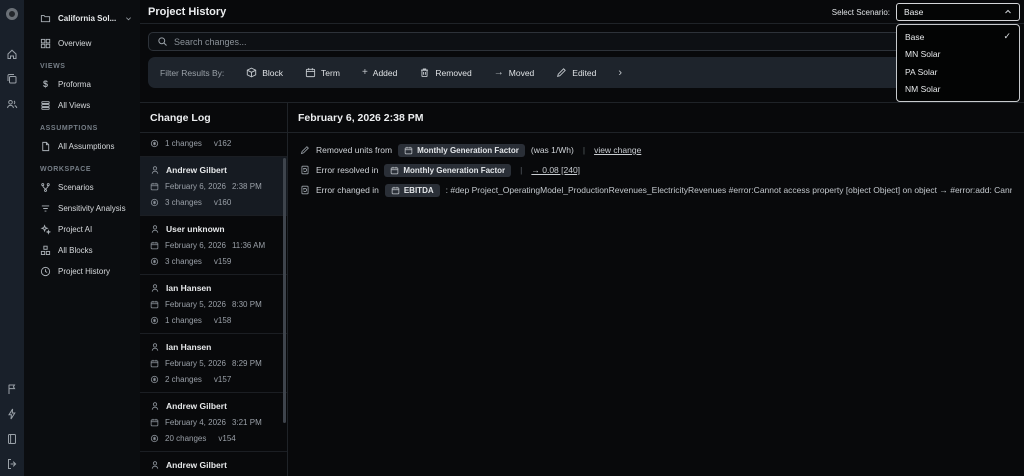  Describe the element at coordinates (75, 250) in the screenshot. I see `sidebar-item-label: All Blocks` at that location.